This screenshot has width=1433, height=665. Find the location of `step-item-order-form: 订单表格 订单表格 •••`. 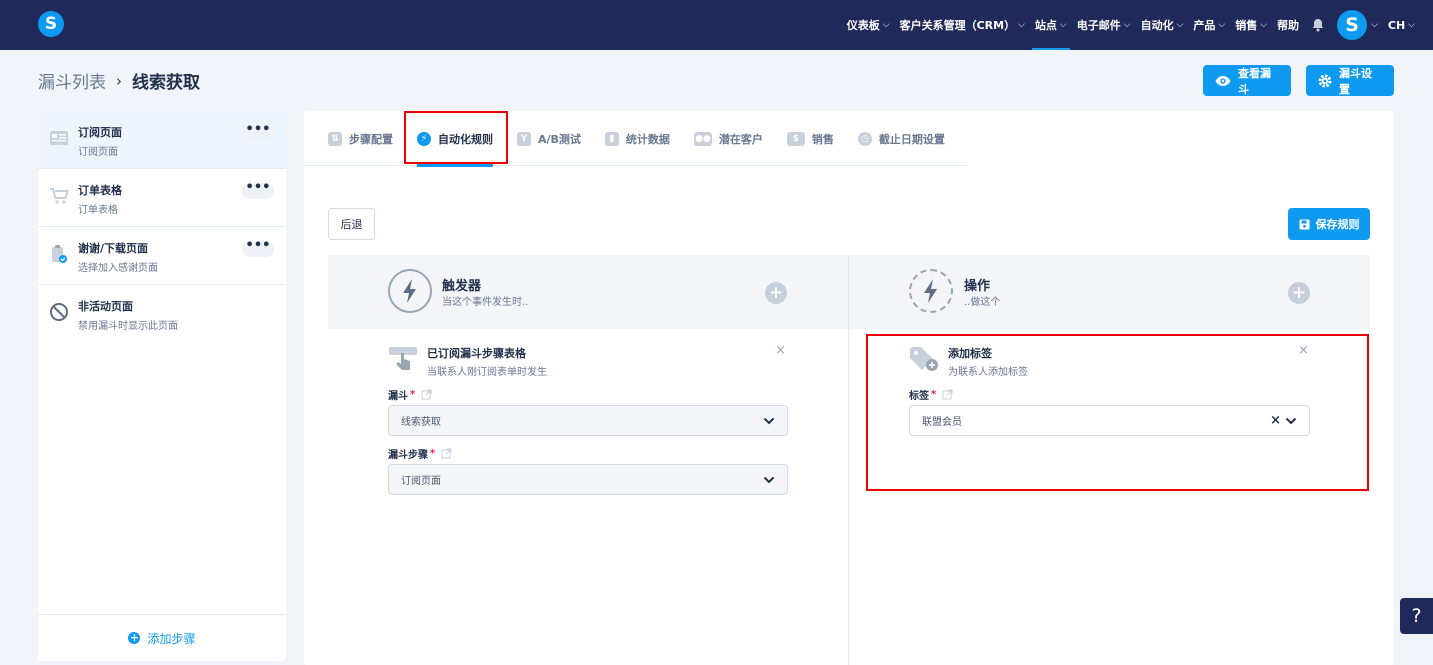

step-item-order-form: 订单表格 订单表格 ••• is located at coordinates (162, 198).